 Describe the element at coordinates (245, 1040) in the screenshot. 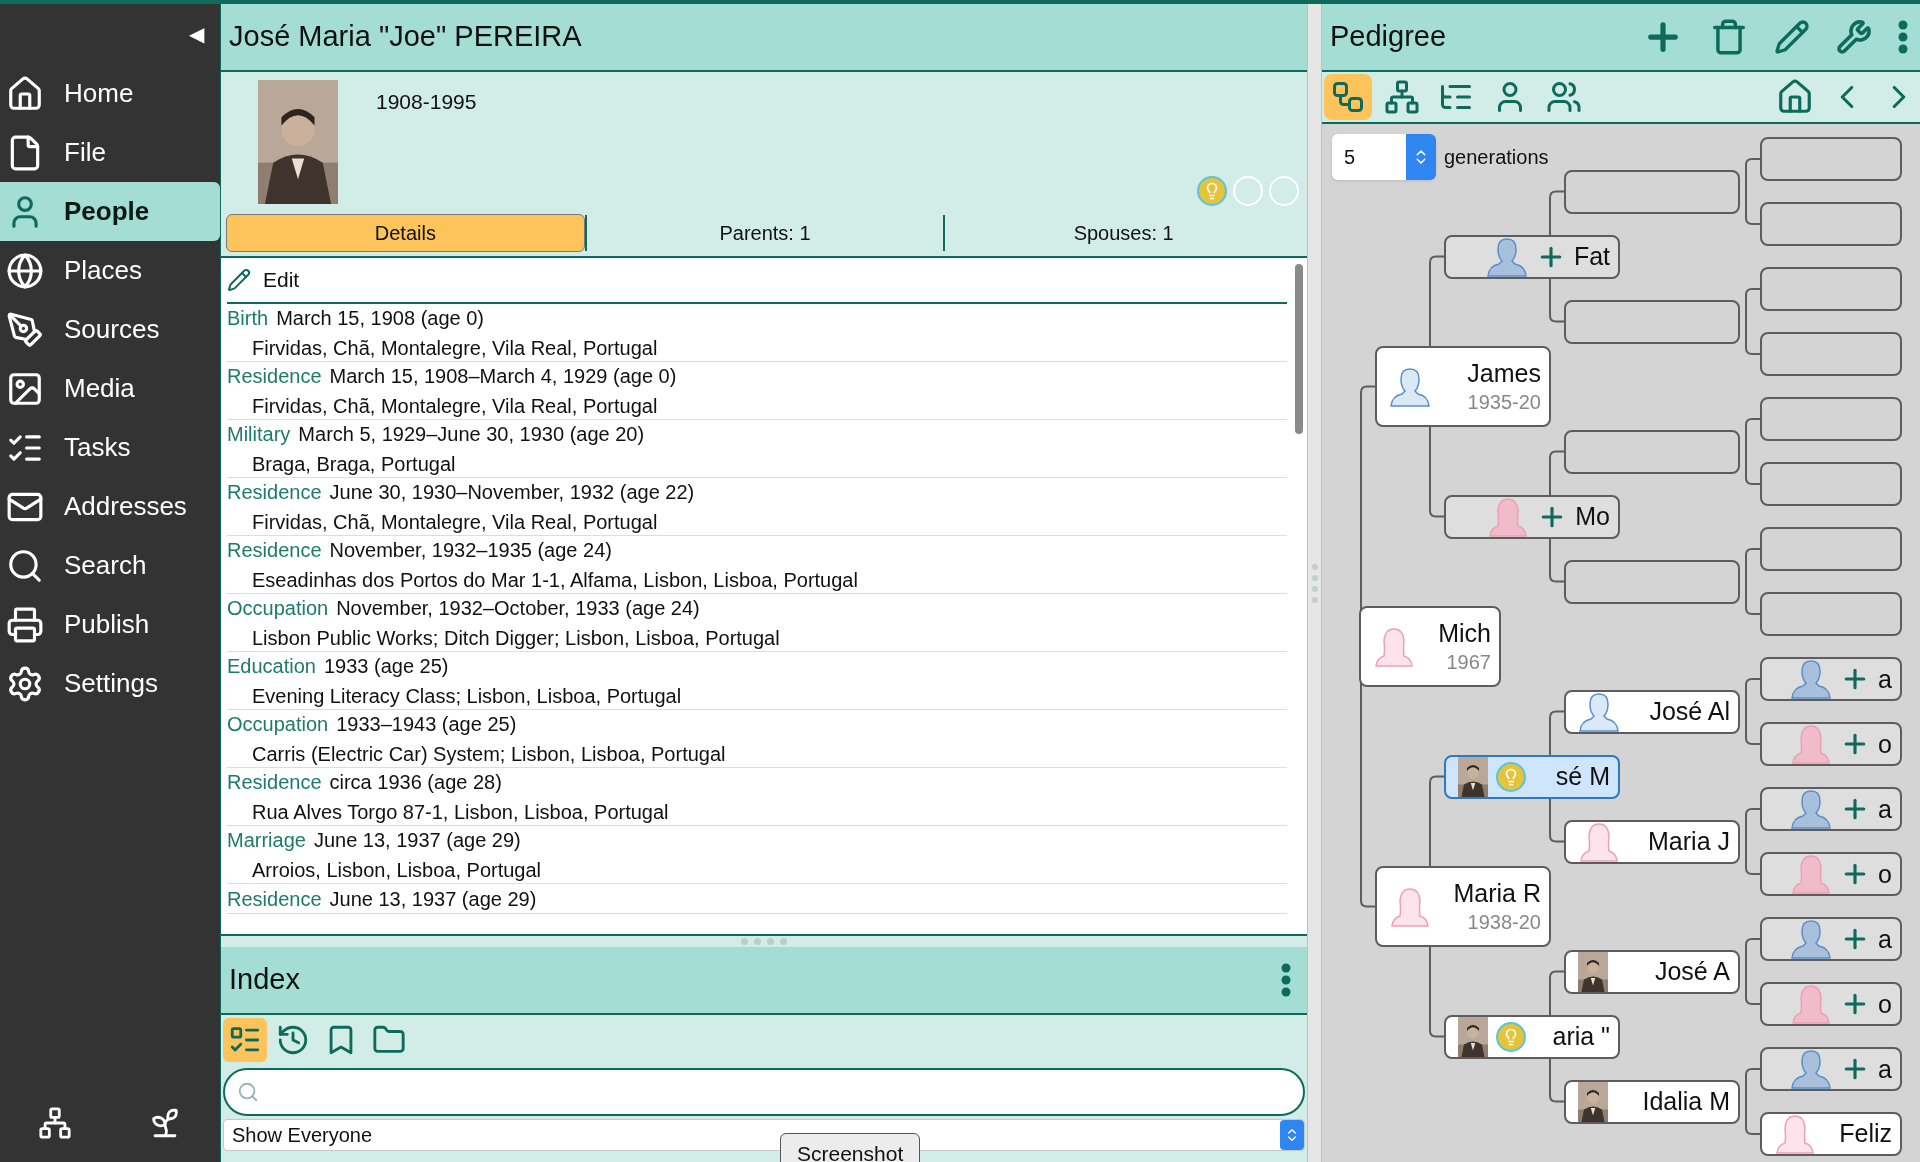

I see `list-tab` at that location.